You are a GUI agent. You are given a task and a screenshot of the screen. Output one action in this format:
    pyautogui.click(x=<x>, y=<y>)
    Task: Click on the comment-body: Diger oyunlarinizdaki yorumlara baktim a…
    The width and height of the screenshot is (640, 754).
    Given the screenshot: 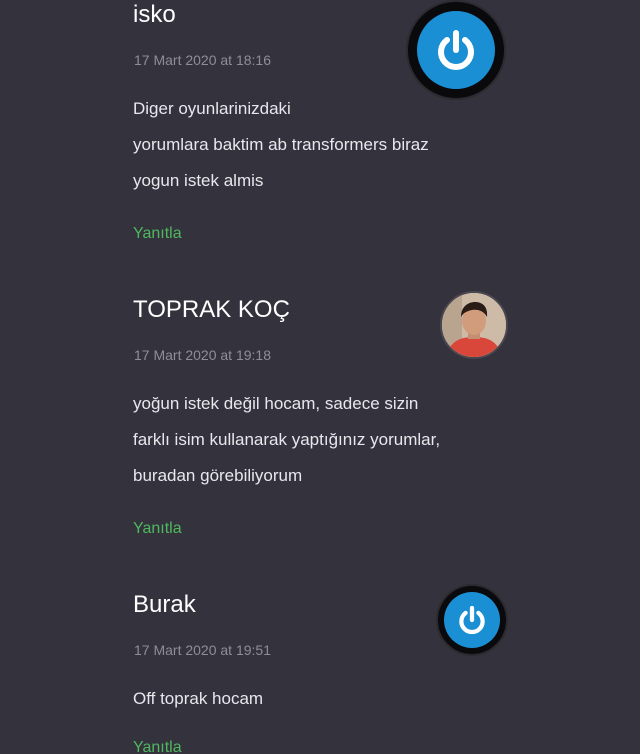 What is the action you would take?
    pyautogui.click(x=323, y=145)
    